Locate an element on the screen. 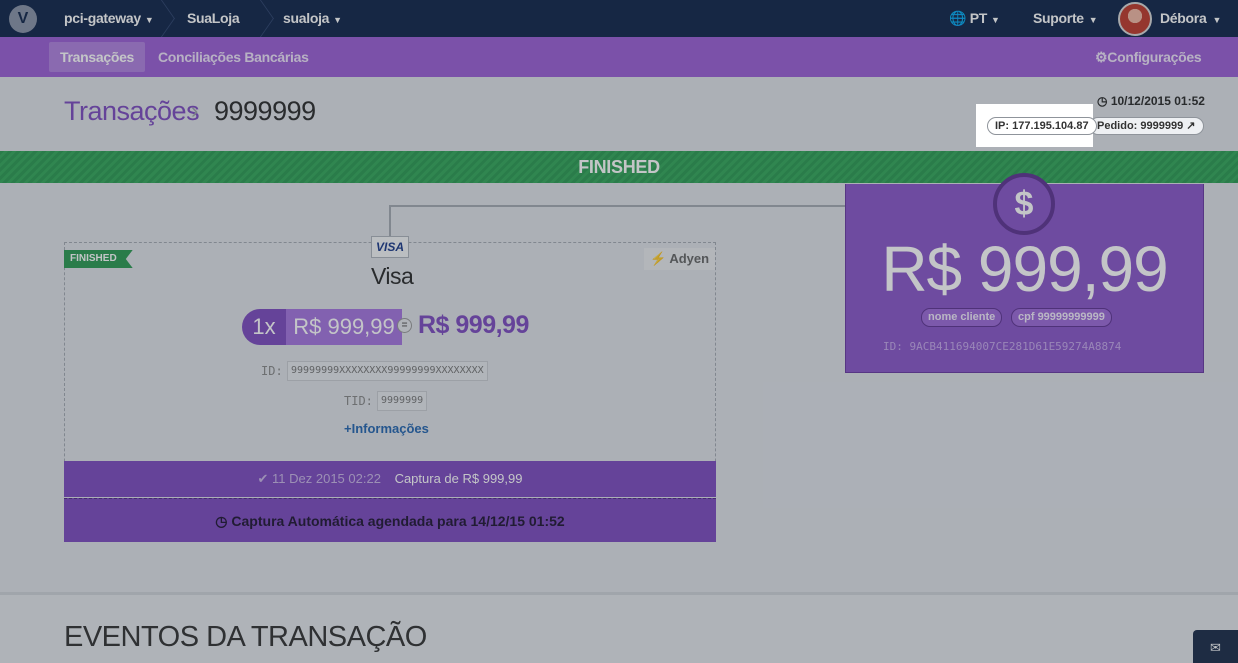 This screenshot has height=663, width=1238. transaction-id: 9999999 is located at coordinates (265, 111).